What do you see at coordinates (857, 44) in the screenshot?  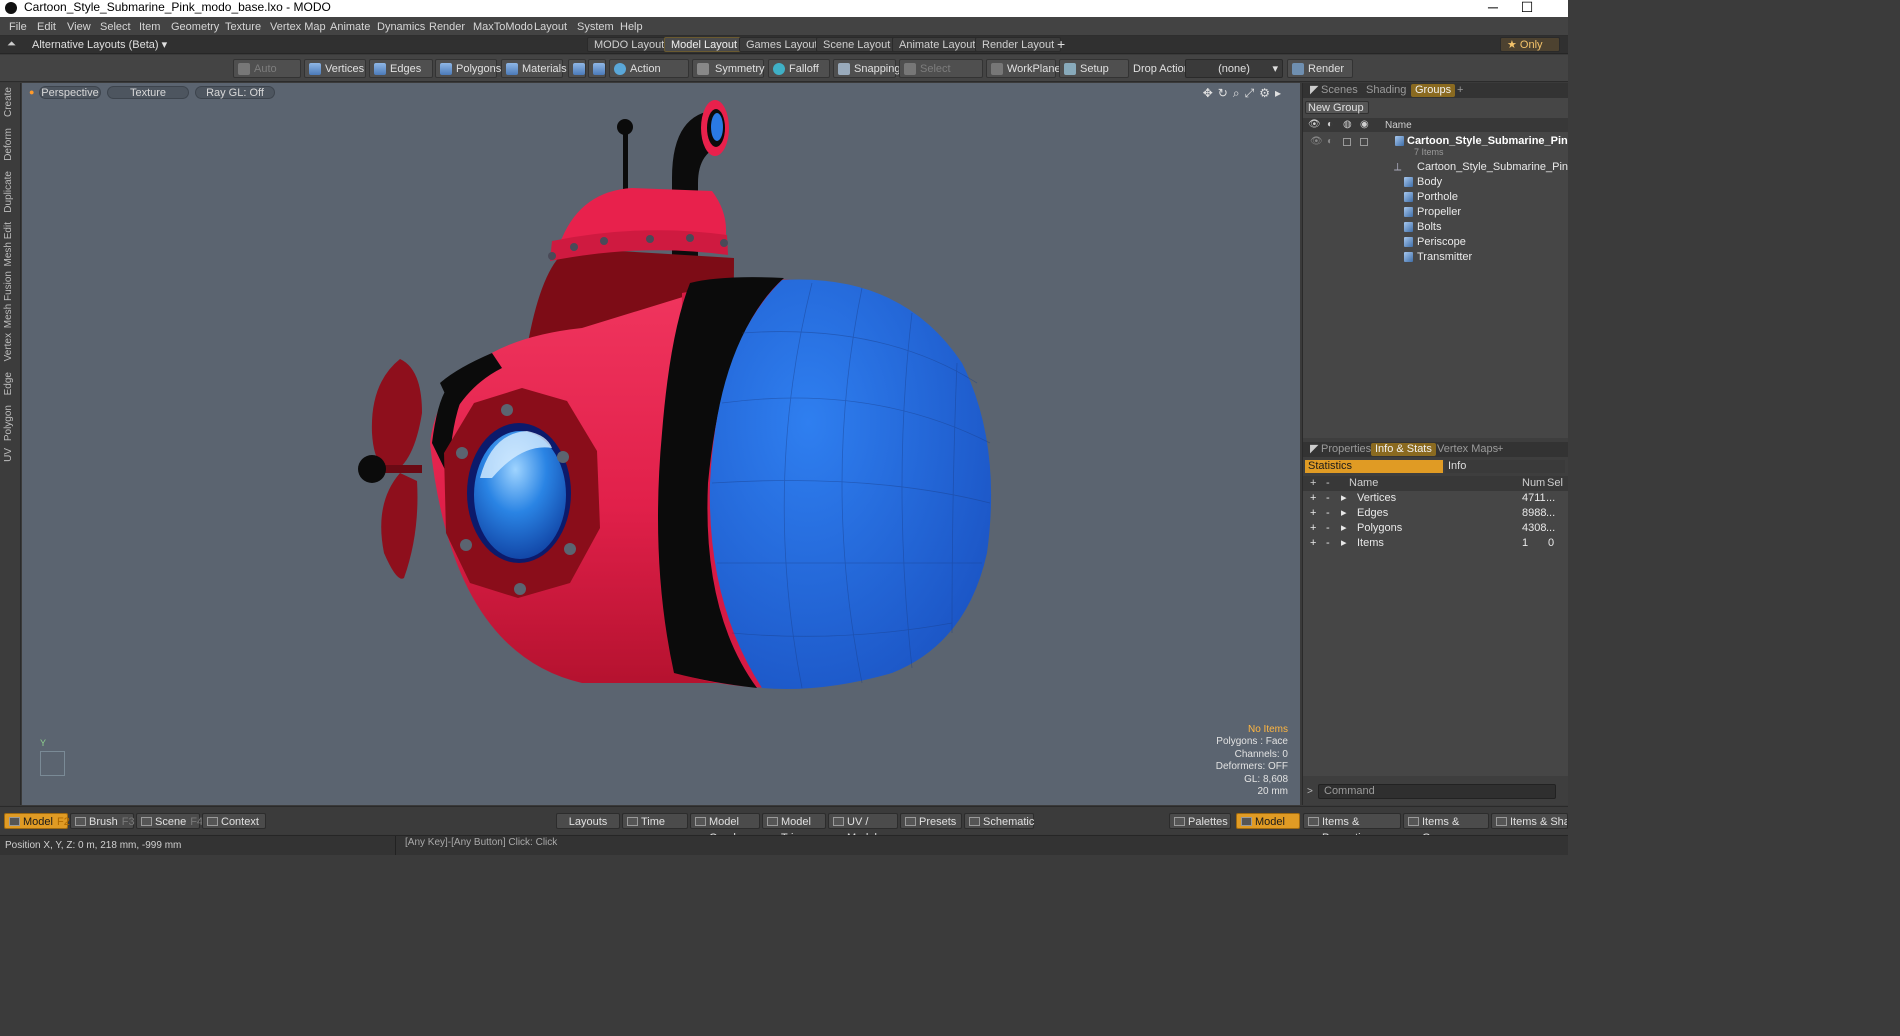 I see `tab-scene-layout: Scene Layout` at bounding box center [857, 44].